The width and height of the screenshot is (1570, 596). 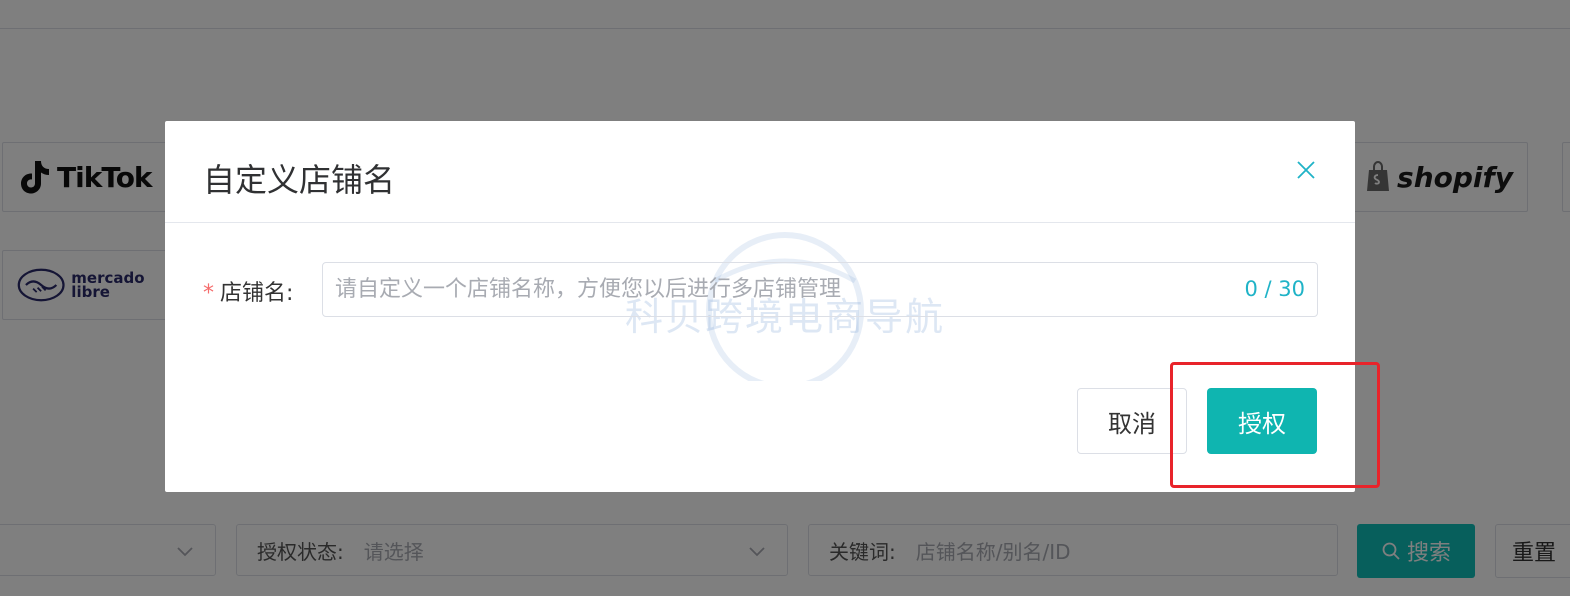 I want to click on char-counter: 0 / 30, so click(x=1274, y=289).